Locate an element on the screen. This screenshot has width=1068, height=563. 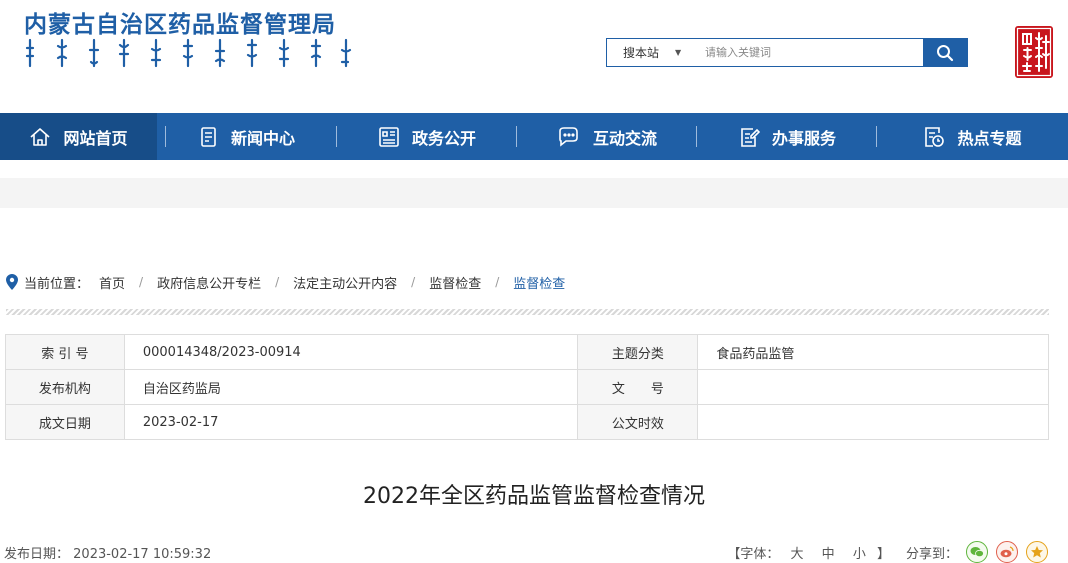
search-box: 搜本站 ▼ is located at coordinates (787, 52).